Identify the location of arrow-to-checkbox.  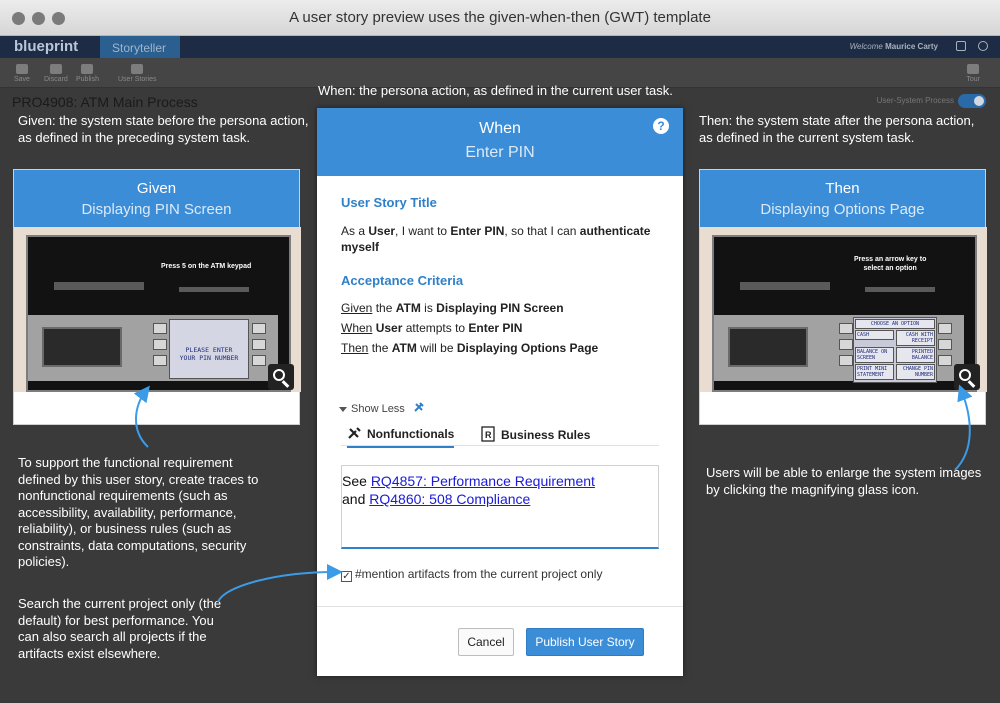
(280, 583).